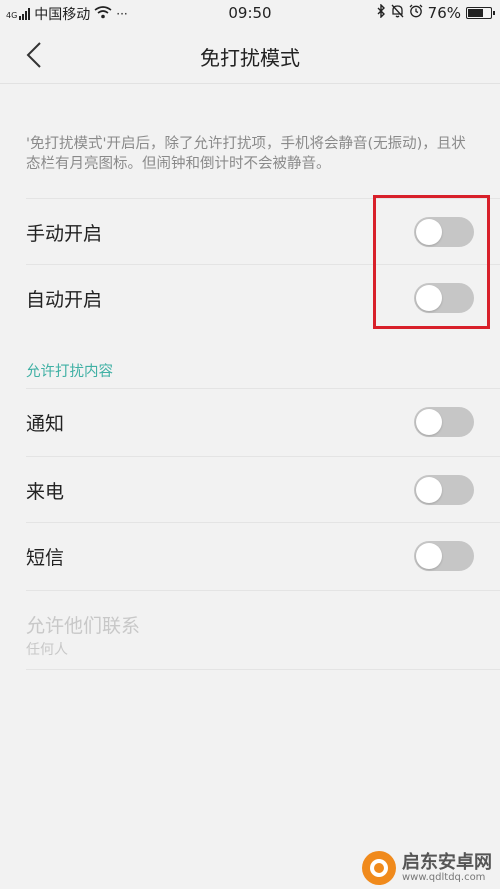 Image resolution: width=500 pixels, height=889 pixels. Describe the element at coordinates (45, 492) in the screenshot. I see `incoming-call-label: 来电` at that location.